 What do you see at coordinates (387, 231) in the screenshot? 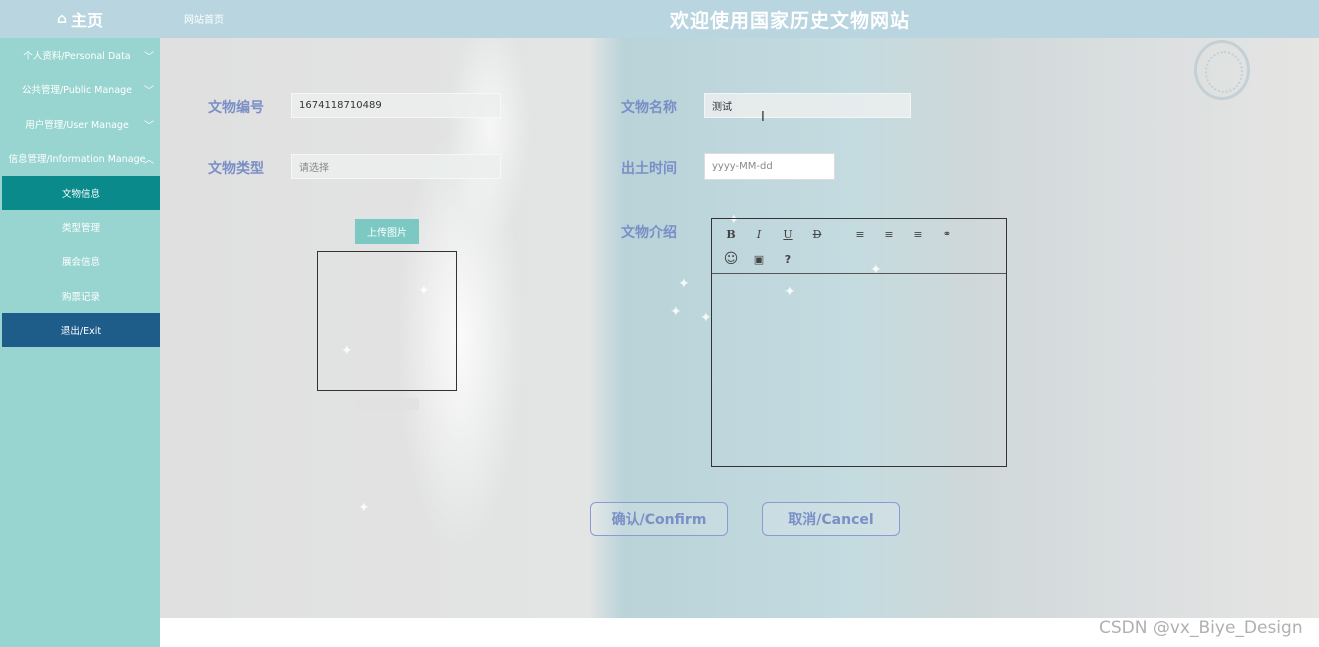
I see `upload-image-button: 上传图片` at bounding box center [387, 231].